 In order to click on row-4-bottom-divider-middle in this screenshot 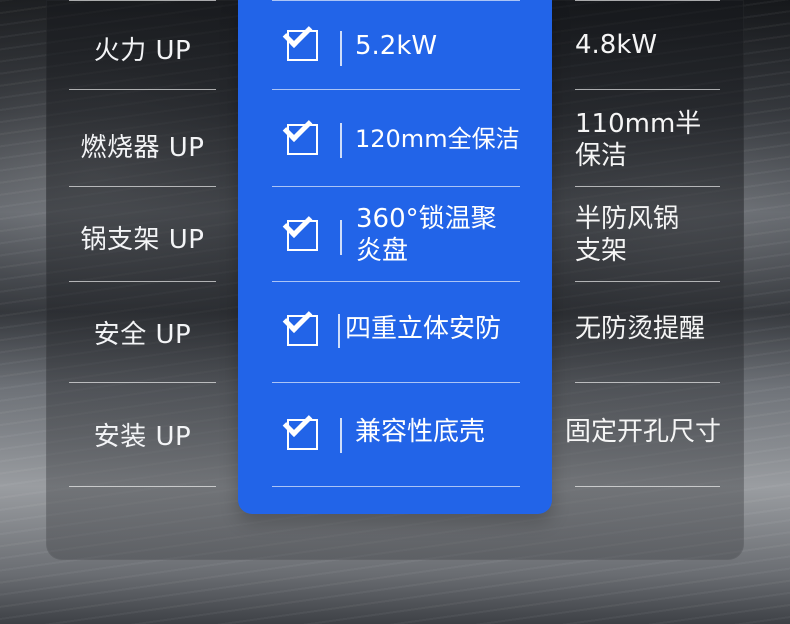, I will do `click(396, 382)`.